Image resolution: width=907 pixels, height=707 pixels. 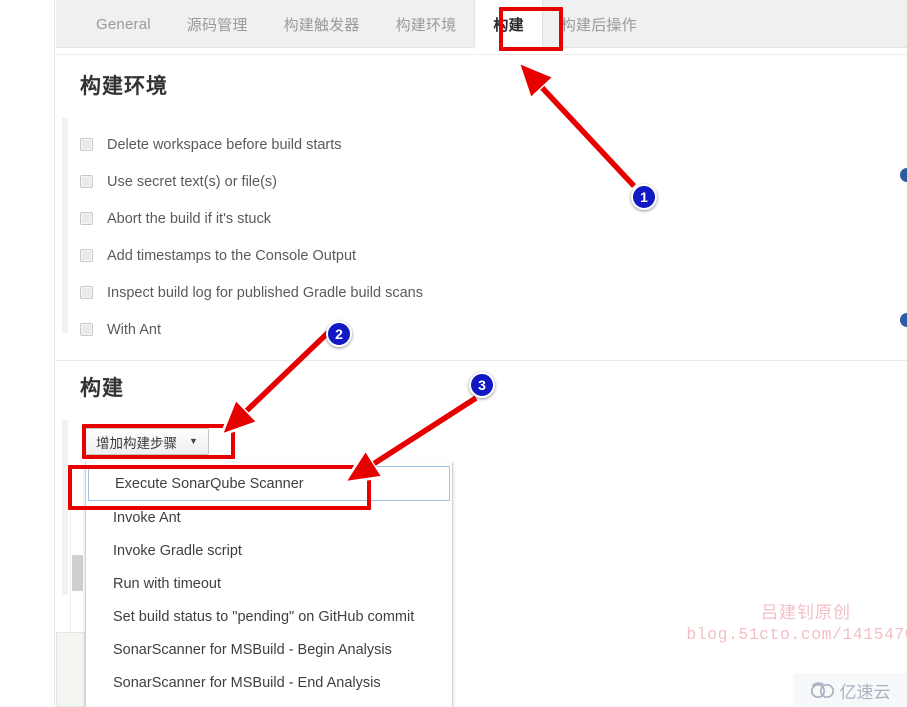 I want to click on config-tab-bar: General 源码管理 构建触发器 构建环境 构建 构建后操作, so click(x=481, y=24).